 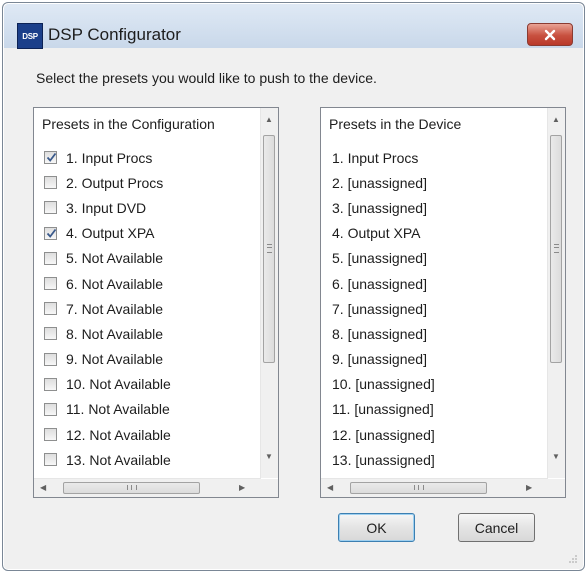 What do you see at coordinates (431, 359) in the screenshot?
I see `device-list-item: 9. [unassigned]` at bounding box center [431, 359].